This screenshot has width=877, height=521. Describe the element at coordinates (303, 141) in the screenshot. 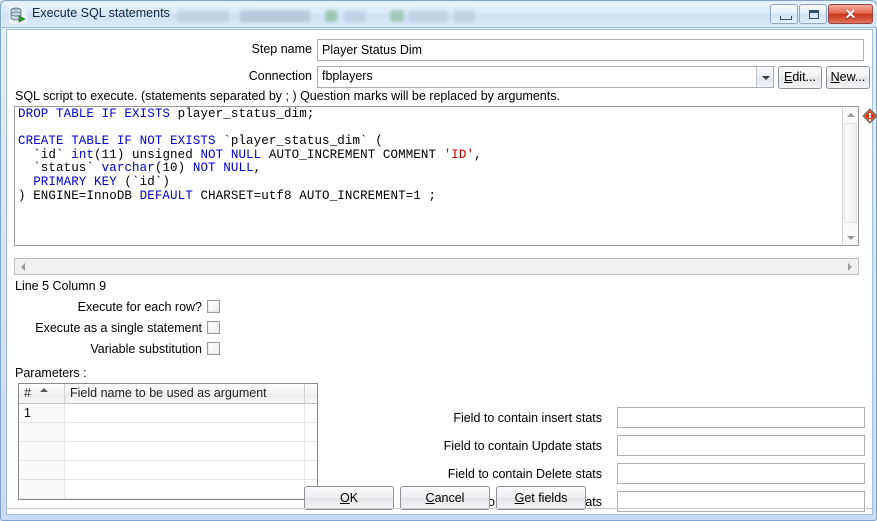

I see `sql-text: `player_status_dim` (` at that location.